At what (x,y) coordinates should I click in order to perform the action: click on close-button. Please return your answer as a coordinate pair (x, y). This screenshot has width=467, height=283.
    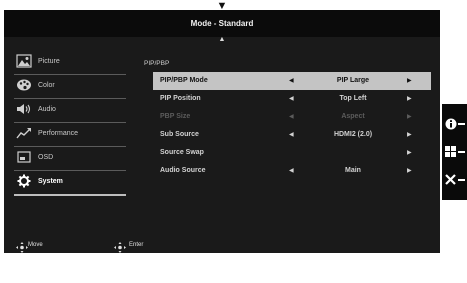
    Looking at the image, I should click on (454, 180).